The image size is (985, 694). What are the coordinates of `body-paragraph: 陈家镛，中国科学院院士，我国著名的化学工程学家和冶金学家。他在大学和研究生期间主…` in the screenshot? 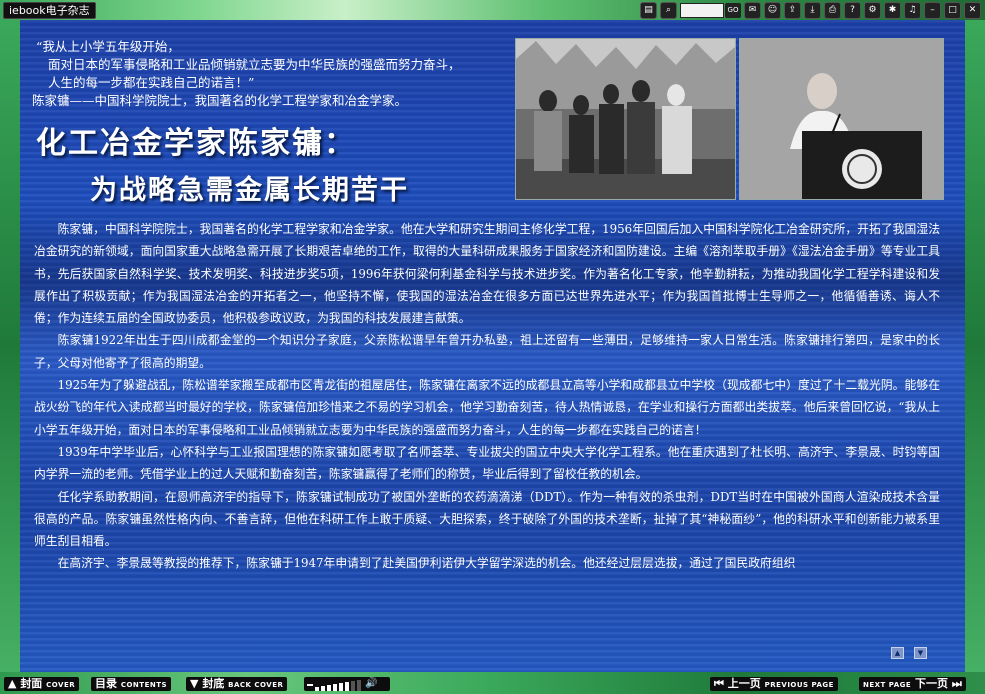 It's located at (487, 274).